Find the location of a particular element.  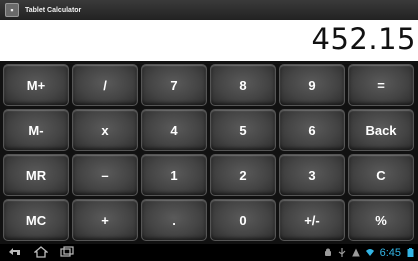

digit-1-button: 1 is located at coordinates (174, 175).